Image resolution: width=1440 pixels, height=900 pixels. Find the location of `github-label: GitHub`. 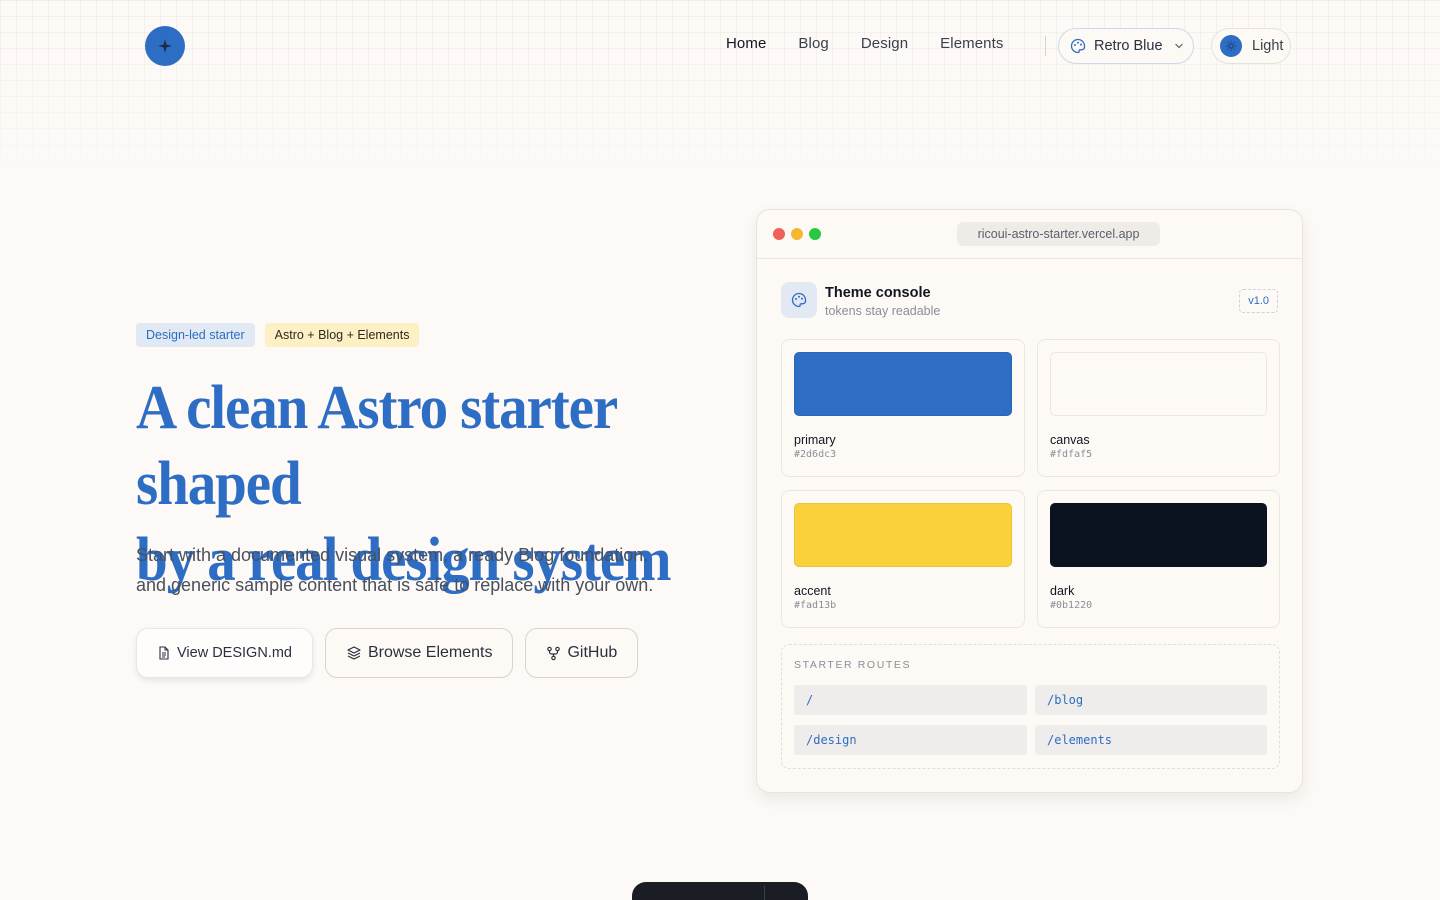

github-label: GitHub is located at coordinates (592, 652).